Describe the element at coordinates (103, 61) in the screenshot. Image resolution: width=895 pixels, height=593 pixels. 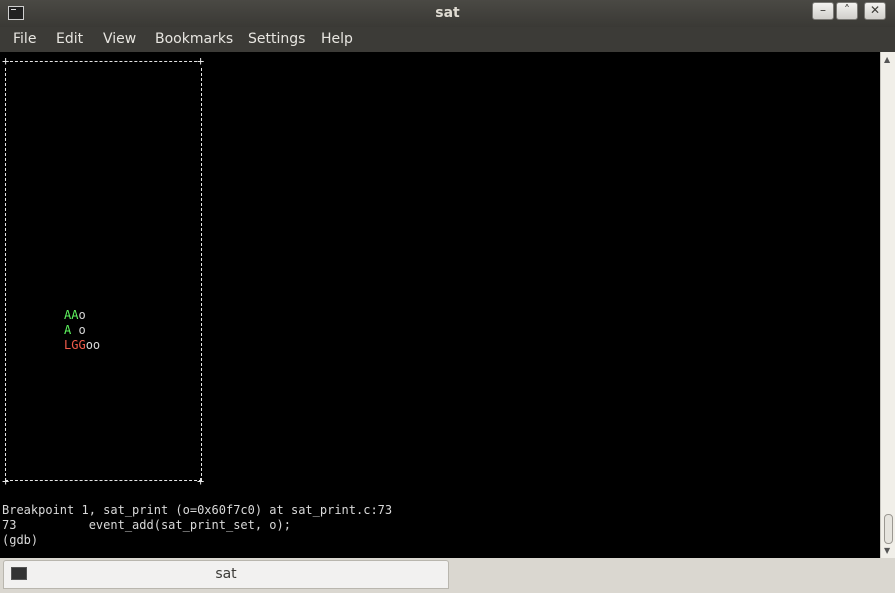
I see `board-top-border` at that location.